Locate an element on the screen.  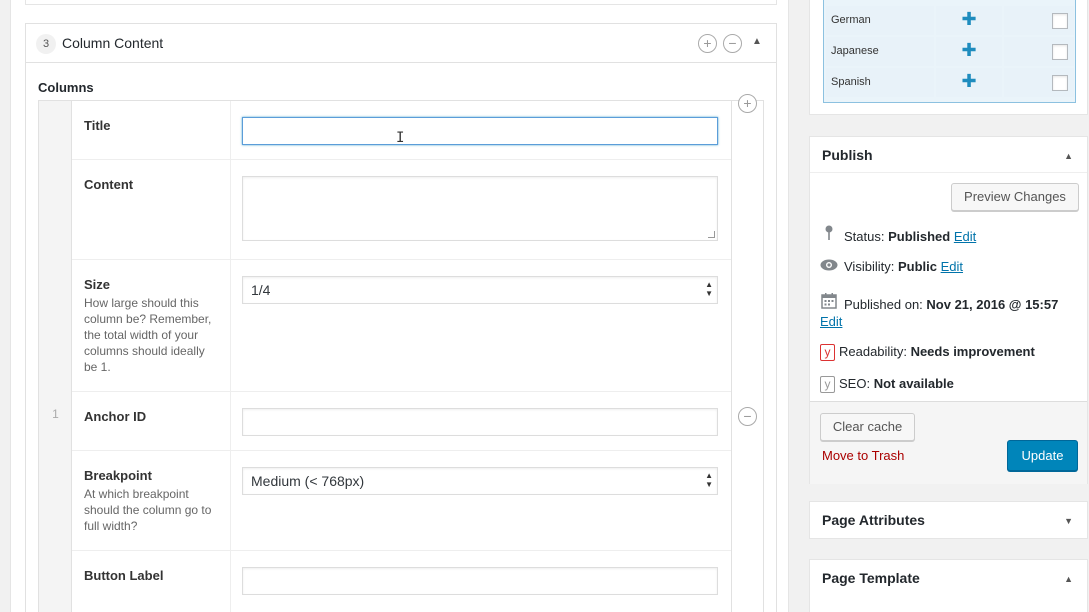
expand-toggle-icon: ▼ is located at coordinates (1068, 521).